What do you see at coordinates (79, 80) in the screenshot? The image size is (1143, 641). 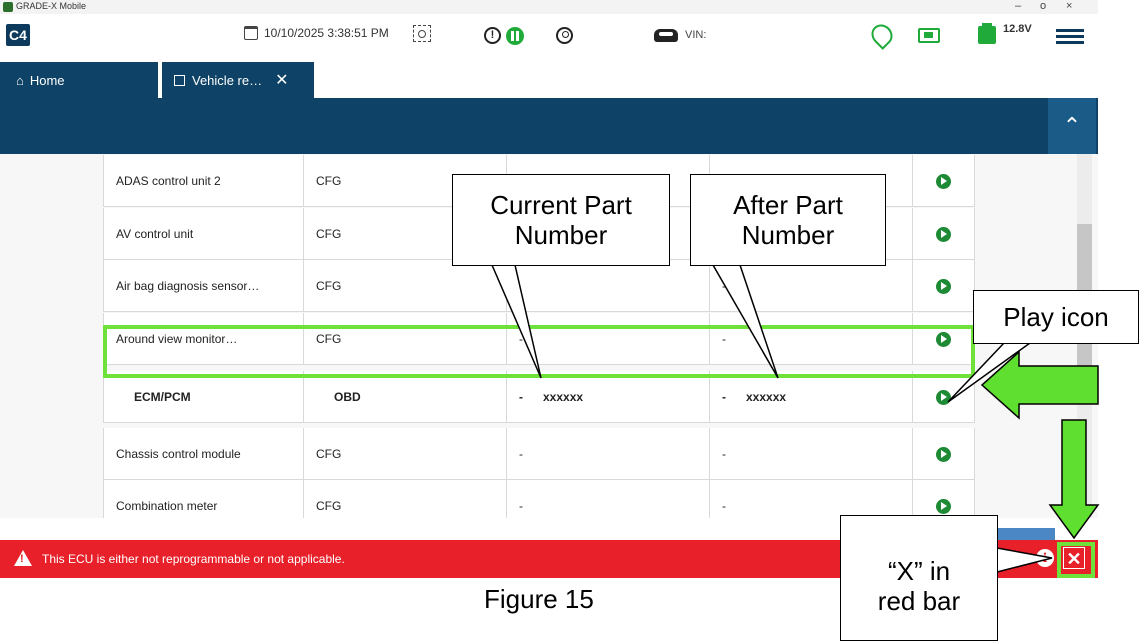 I see `tab-home: ⌂ Home` at bounding box center [79, 80].